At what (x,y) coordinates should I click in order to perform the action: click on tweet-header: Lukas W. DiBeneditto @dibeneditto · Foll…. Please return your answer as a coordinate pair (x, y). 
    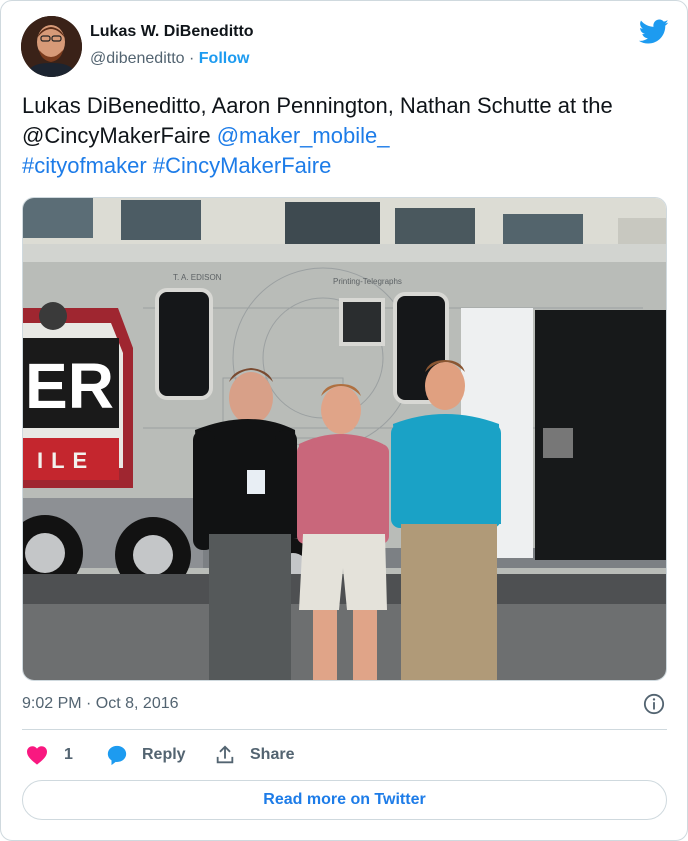
    Looking at the image, I should click on (345, 47).